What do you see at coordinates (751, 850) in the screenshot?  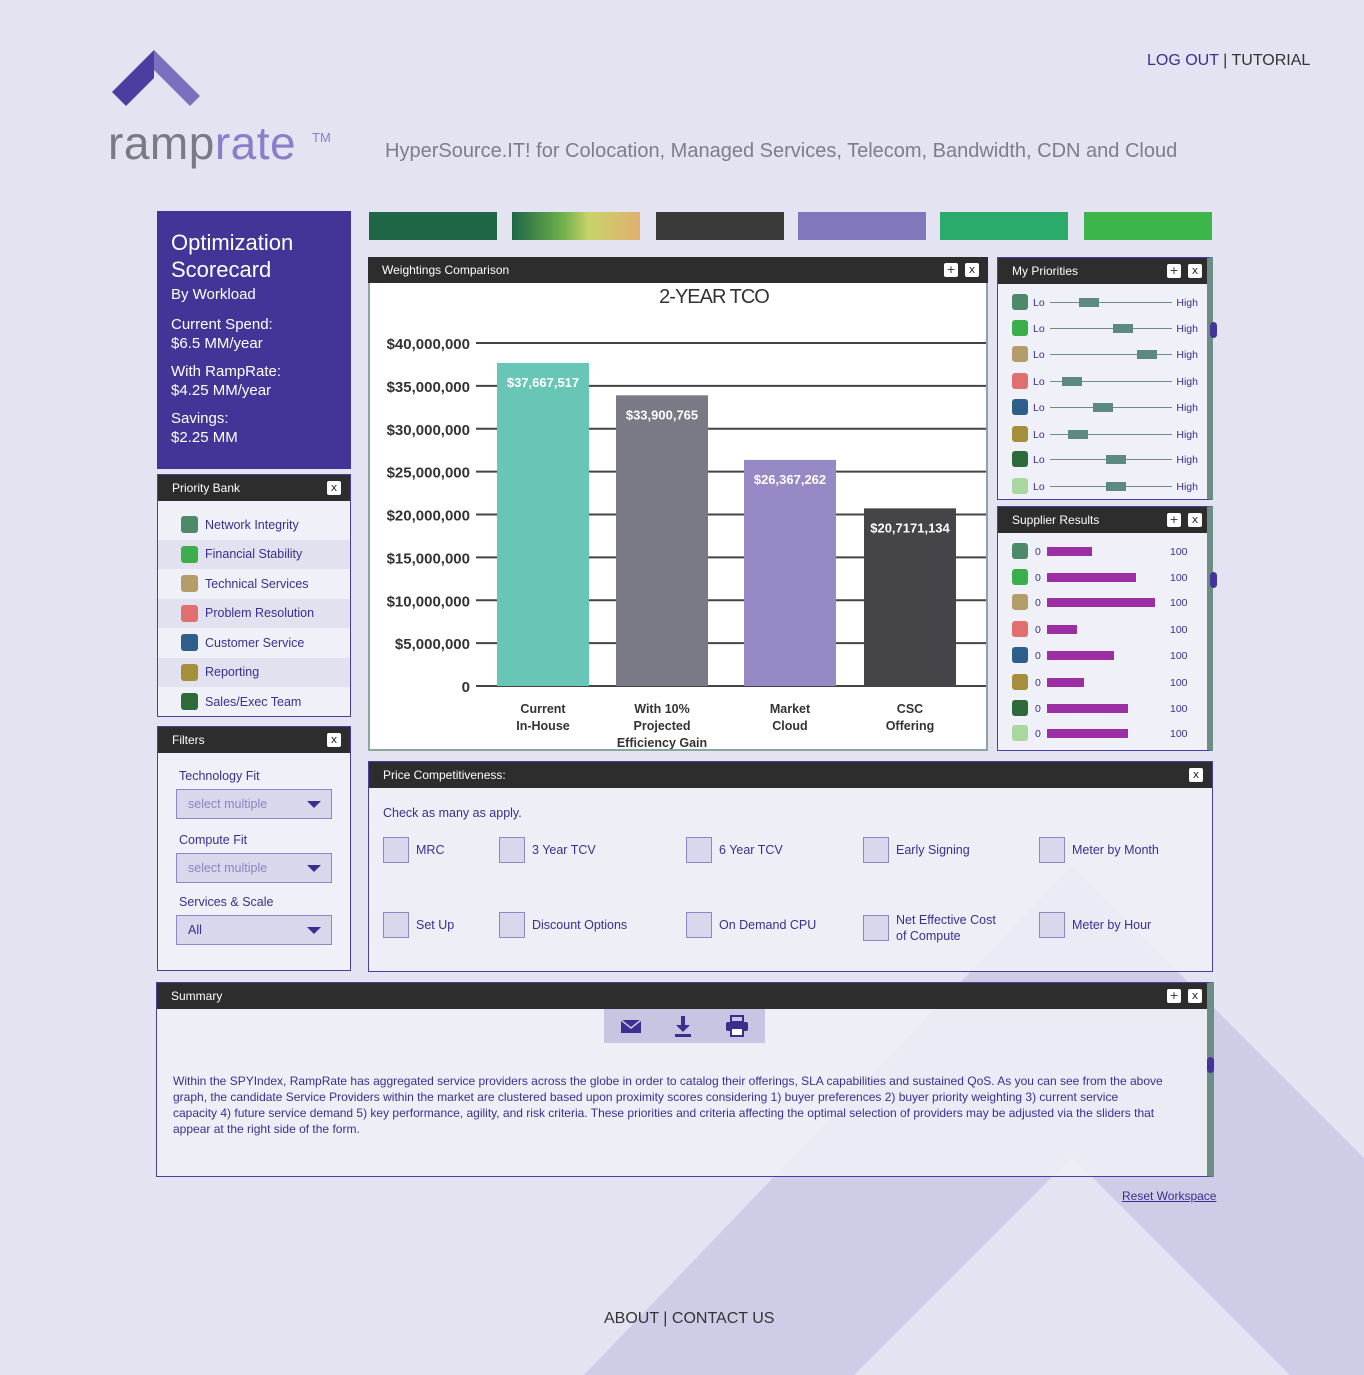 I see `price-option-label: 6 Year TCV` at bounding box center [751, 850].